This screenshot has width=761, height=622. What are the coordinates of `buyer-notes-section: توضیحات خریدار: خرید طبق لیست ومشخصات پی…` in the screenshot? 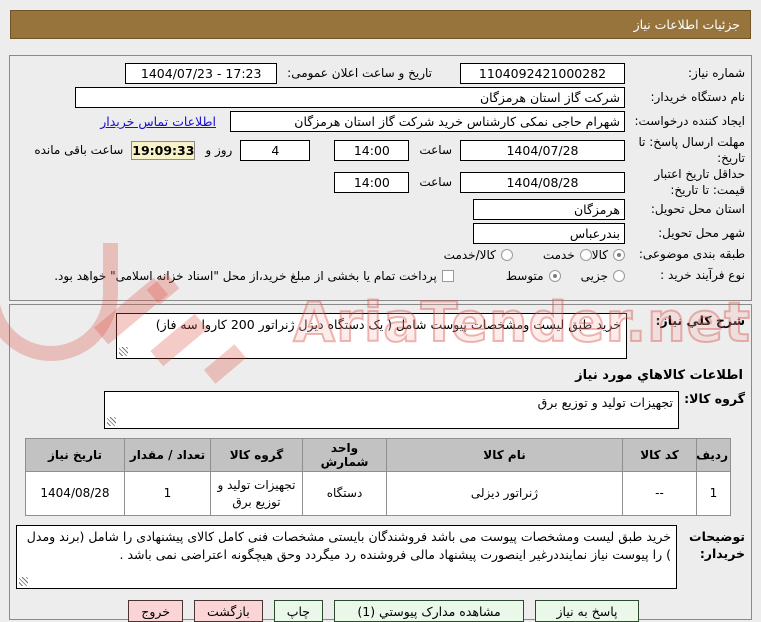 It's located at (380, 557).